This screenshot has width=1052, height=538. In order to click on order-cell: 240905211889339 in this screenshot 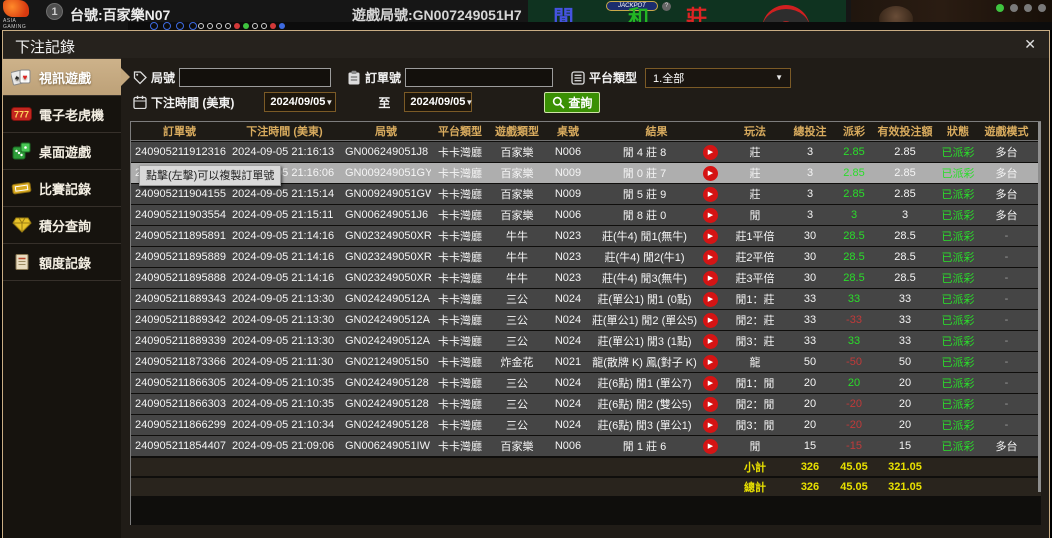, I will do `click(180, 341)`.